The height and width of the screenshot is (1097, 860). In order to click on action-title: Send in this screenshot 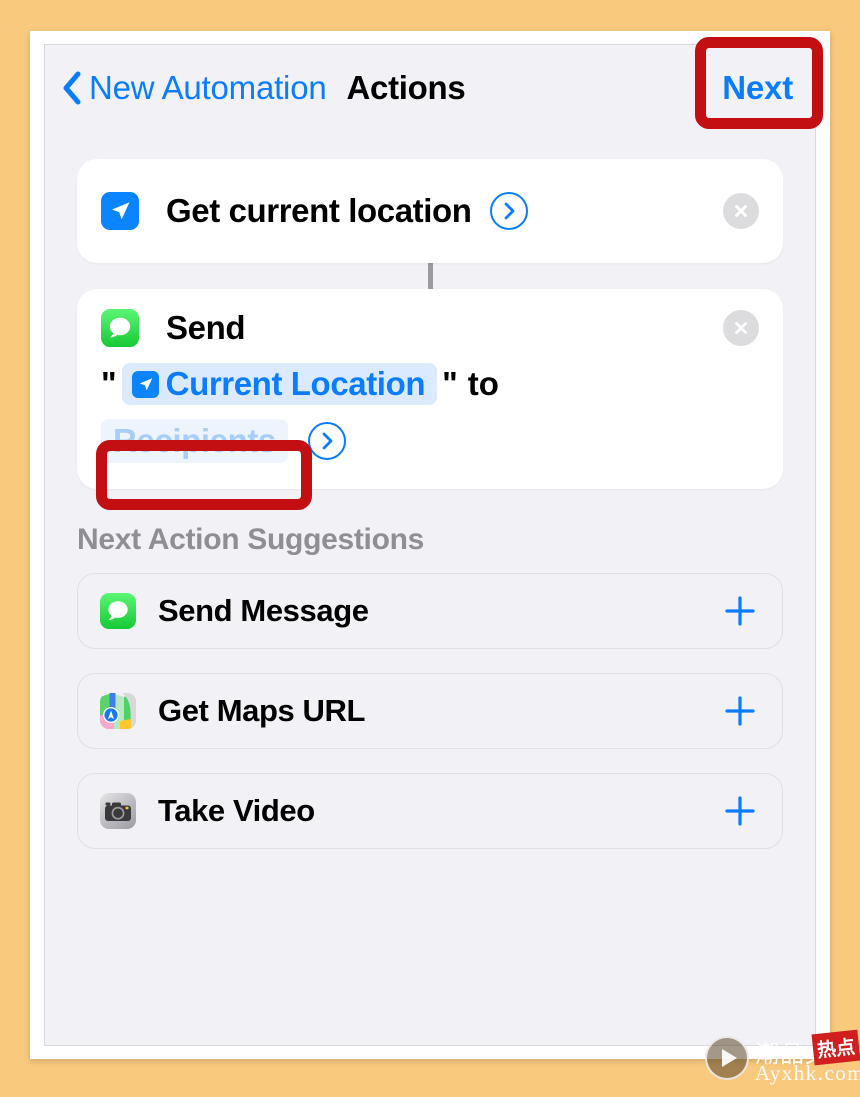, I will do `click(206, 327)`.